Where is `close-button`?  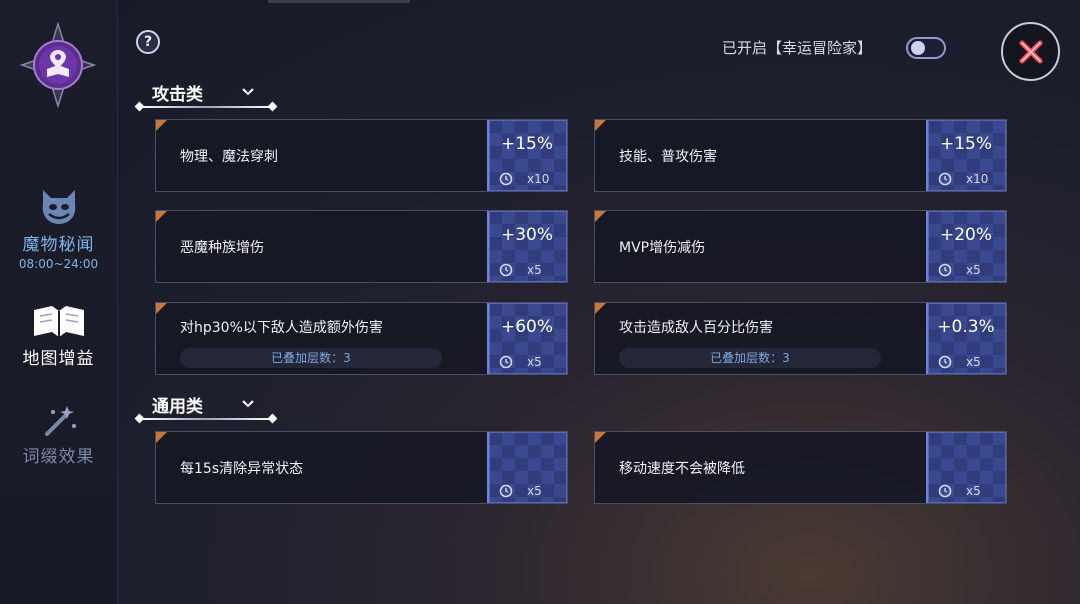 close-button is located at coordinates (1030, 51).